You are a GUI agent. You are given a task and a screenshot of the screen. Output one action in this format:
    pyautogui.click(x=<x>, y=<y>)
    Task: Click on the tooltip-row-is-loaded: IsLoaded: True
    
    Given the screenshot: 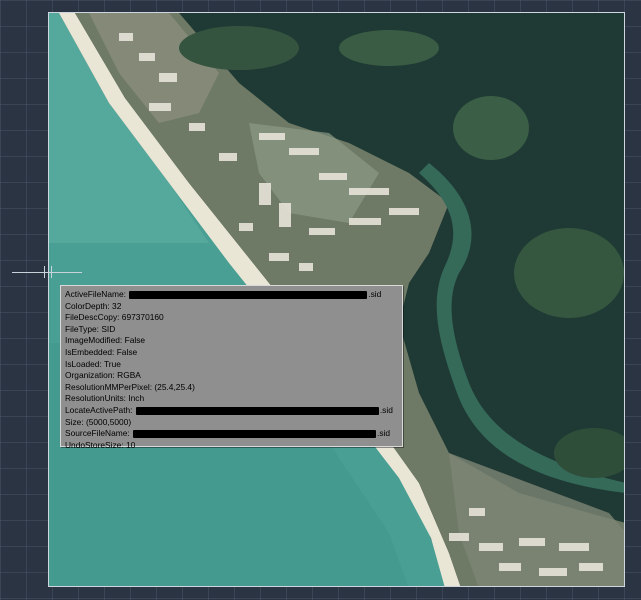 What is the action you would take?
    pyautogui.click(x=231, y=365)
    